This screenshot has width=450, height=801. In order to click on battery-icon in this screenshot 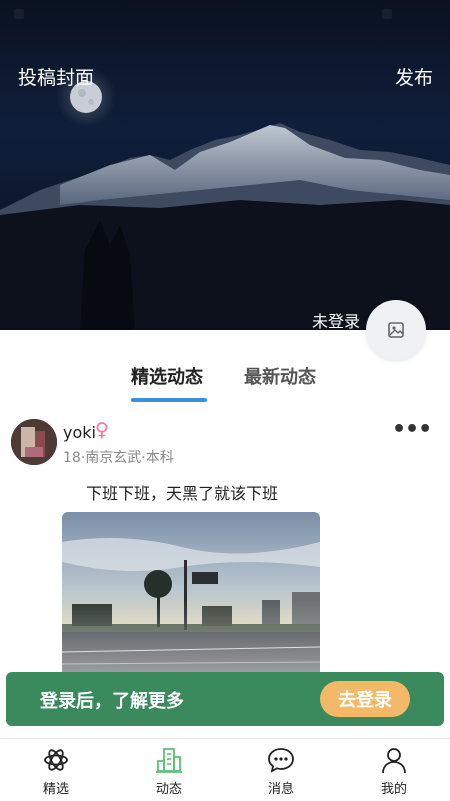, I will do `click(387, 14)`.